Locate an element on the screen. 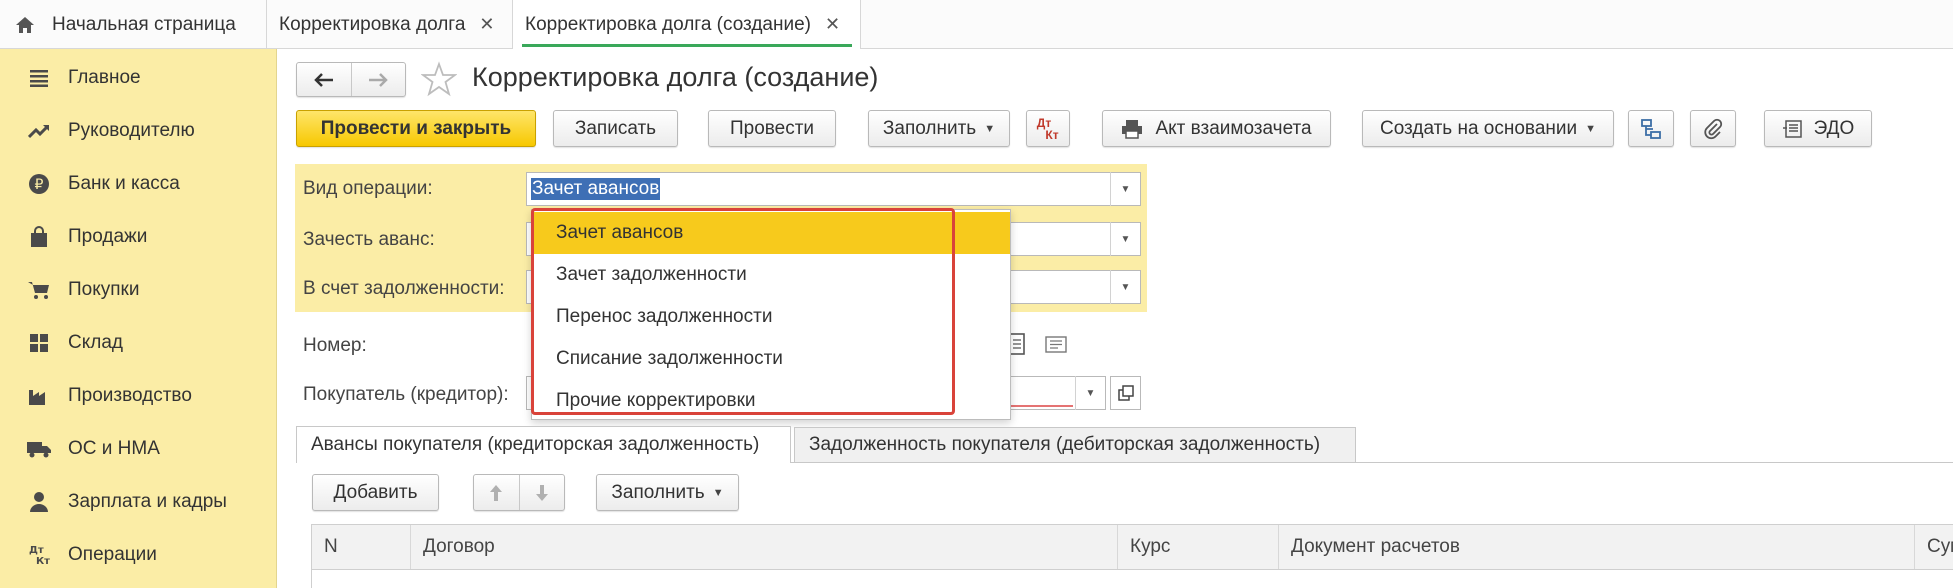 The image size is (1953, 588). number-label: Номер: is located at coordinates (335, 345).